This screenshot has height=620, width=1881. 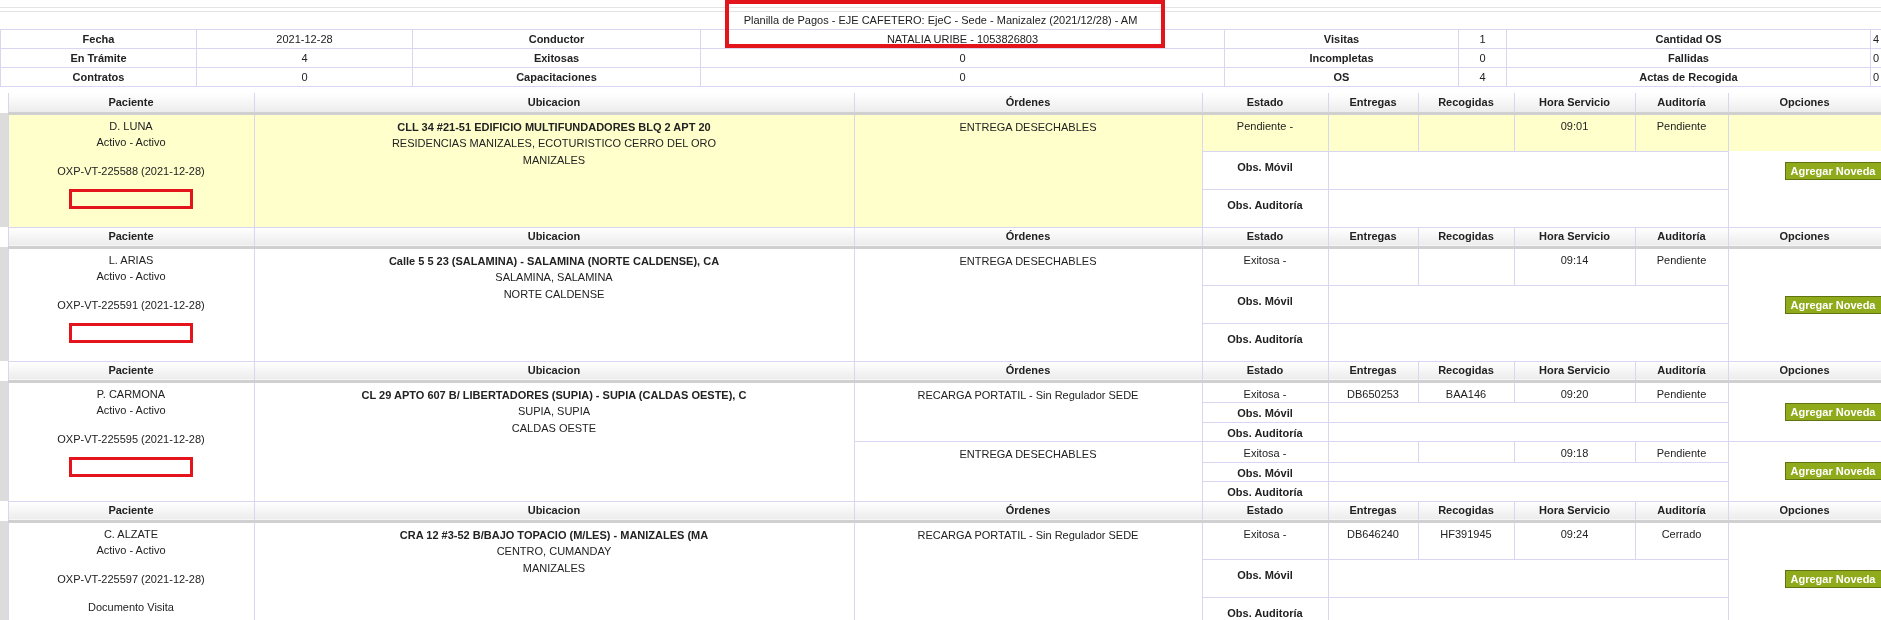 I want to click on patient-name: D. LUNA, so click(x=131, y=126).